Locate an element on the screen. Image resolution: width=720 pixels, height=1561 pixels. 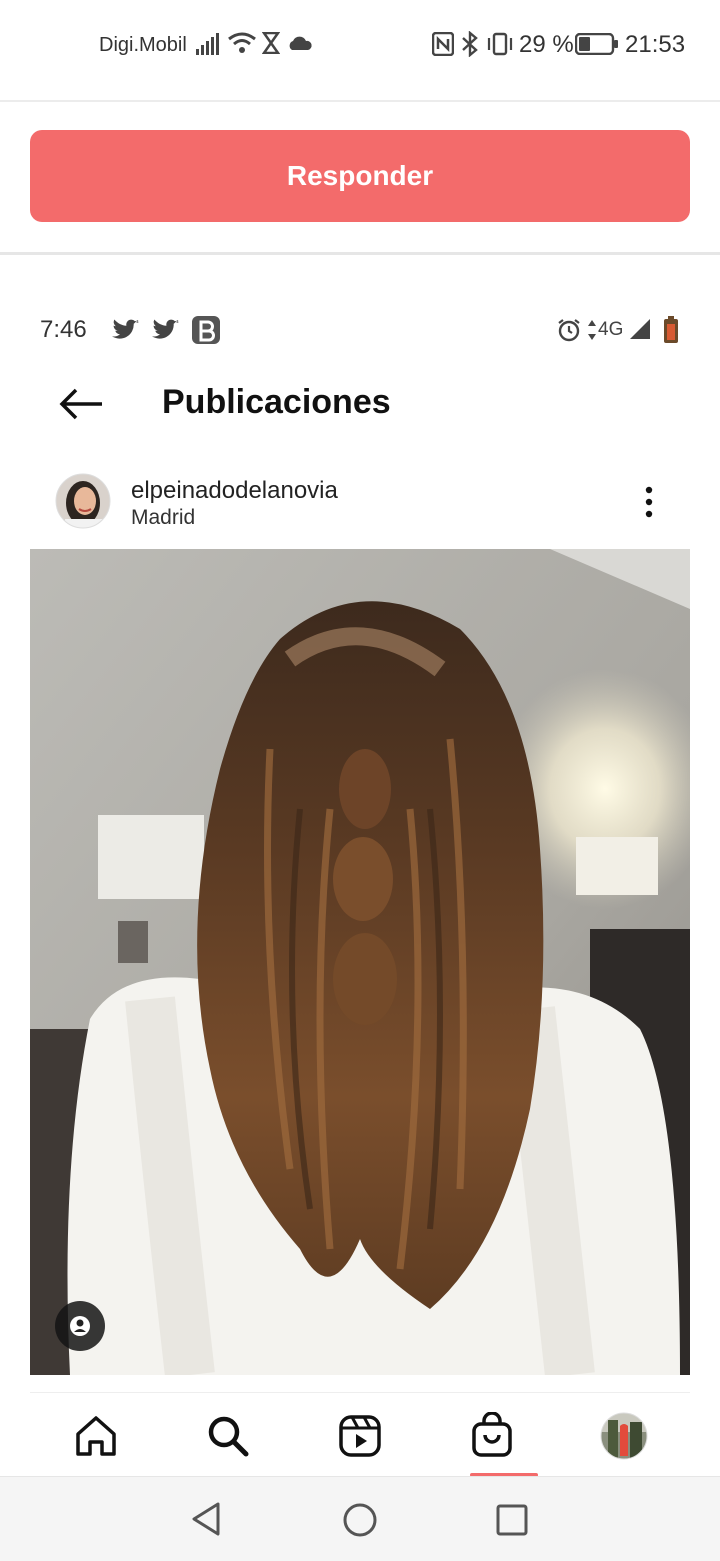
back-arrow-icon is located at coordinates (81, 404).